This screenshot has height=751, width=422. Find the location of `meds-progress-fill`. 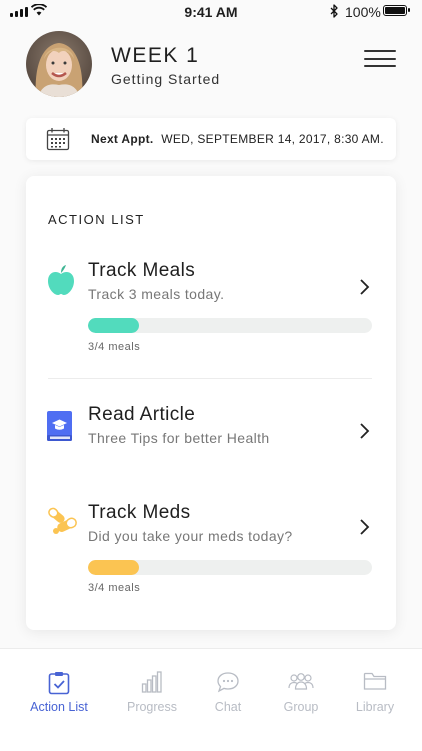

meds-progress-fill is located at coordinates (114, 567).